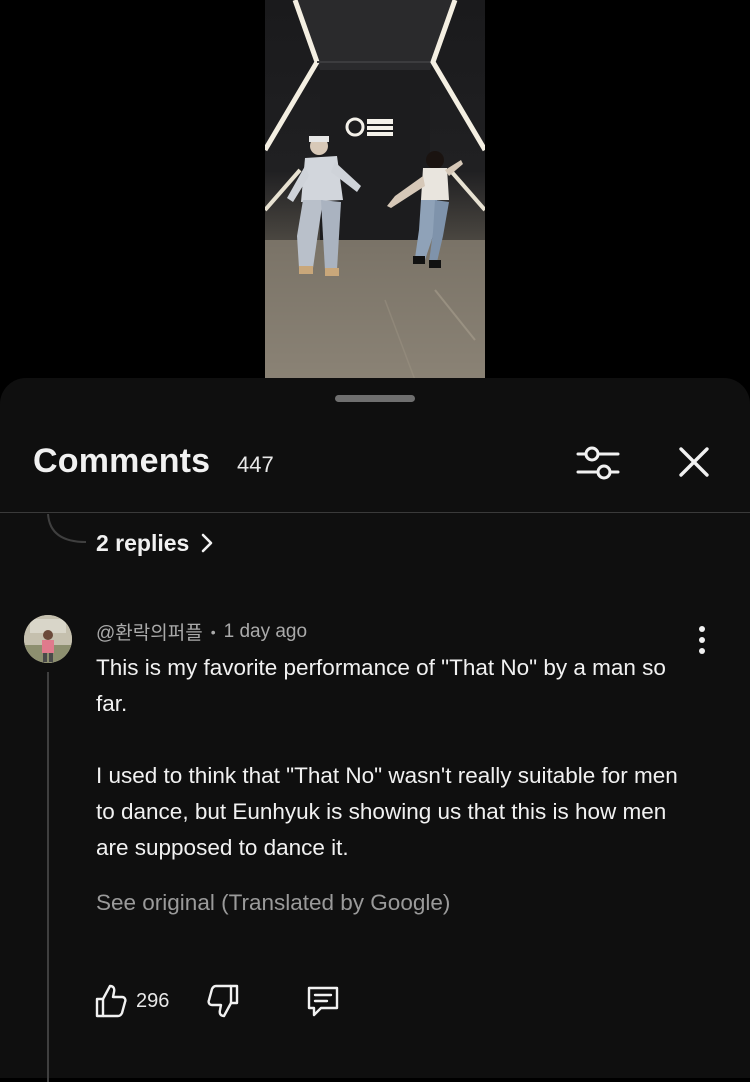  I want to click on replies-label: 2 replies, so click(143, 542).